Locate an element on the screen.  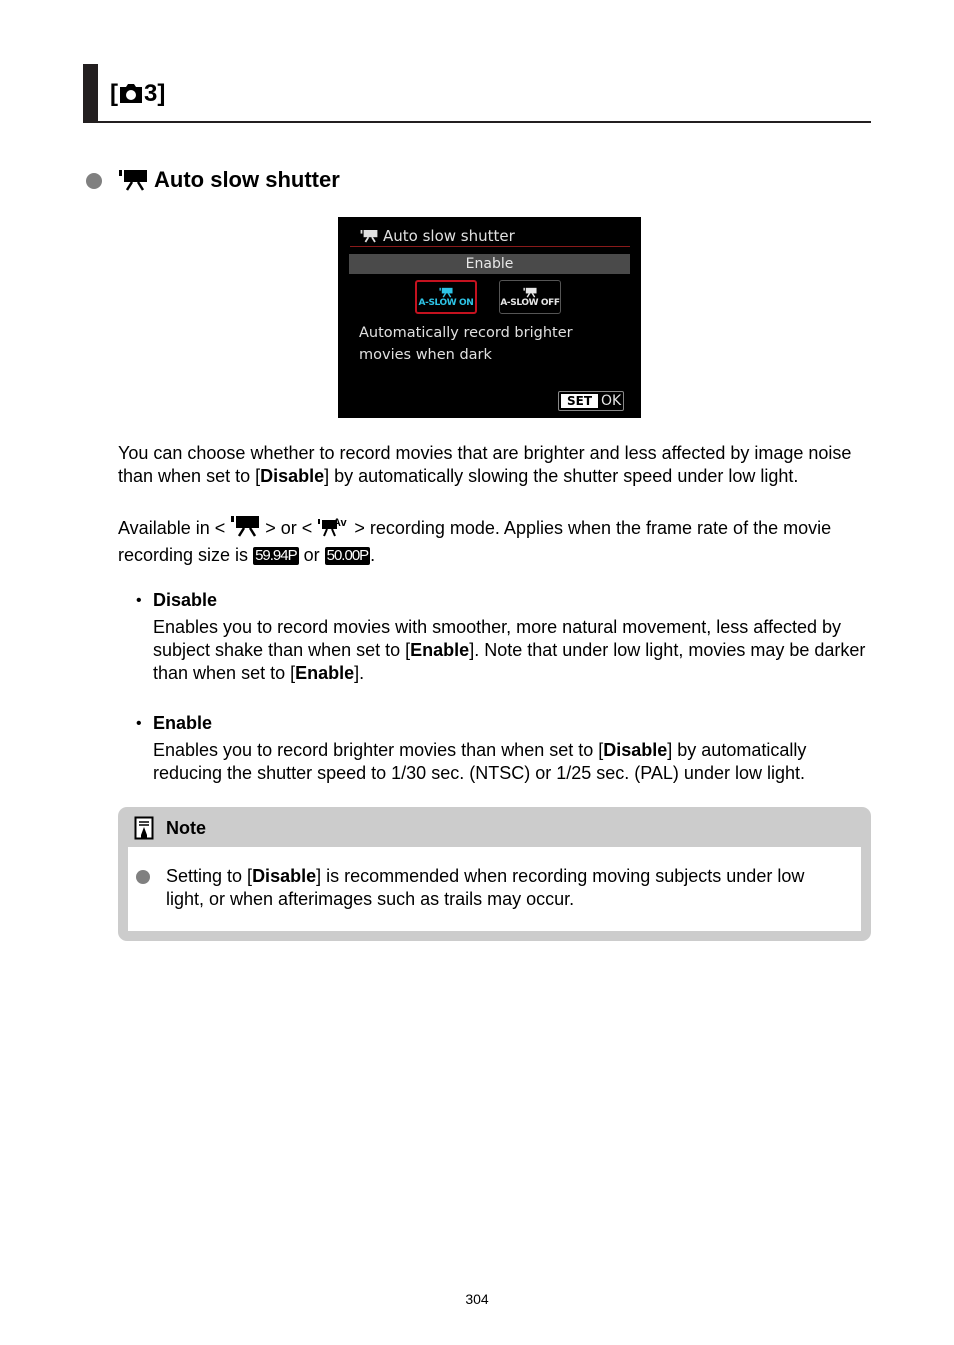
note-bullet is located at coordinates (143, 877).